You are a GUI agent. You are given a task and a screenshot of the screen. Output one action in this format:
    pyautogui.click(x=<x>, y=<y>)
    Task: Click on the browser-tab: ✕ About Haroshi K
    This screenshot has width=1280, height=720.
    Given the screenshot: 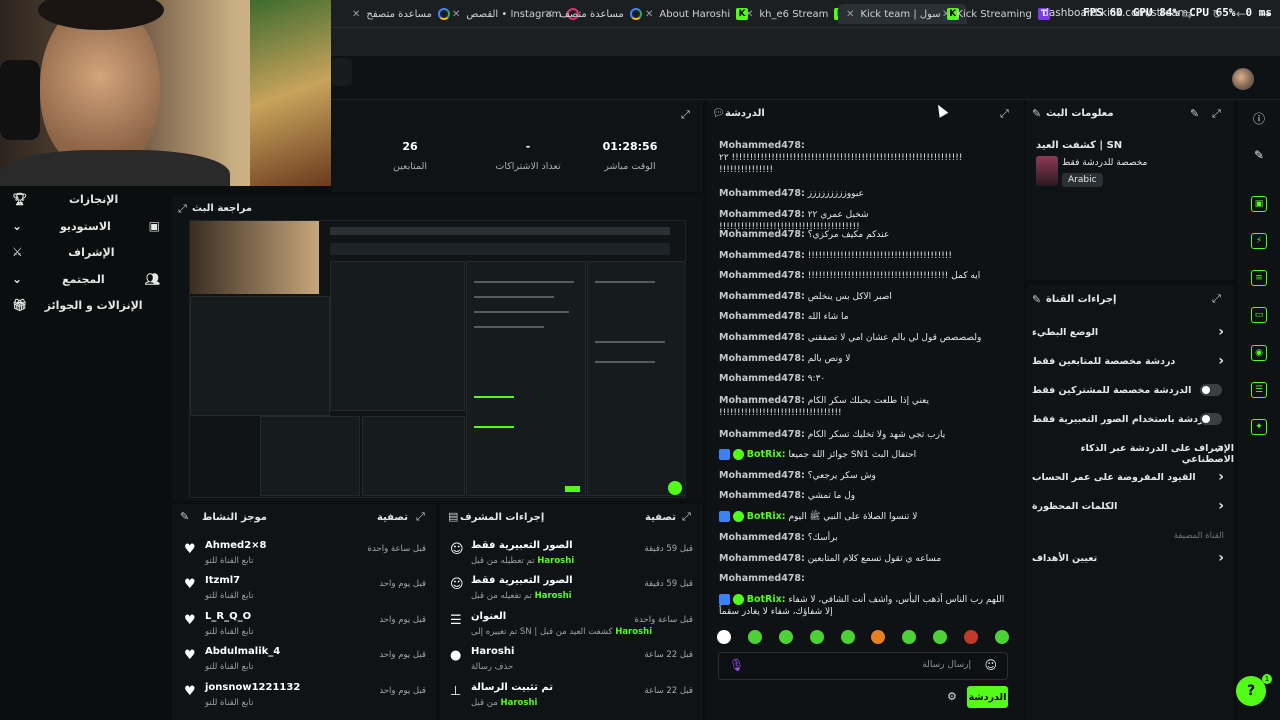 What is the action you would take?
    pyautogui.click(x=697, y=14)
    